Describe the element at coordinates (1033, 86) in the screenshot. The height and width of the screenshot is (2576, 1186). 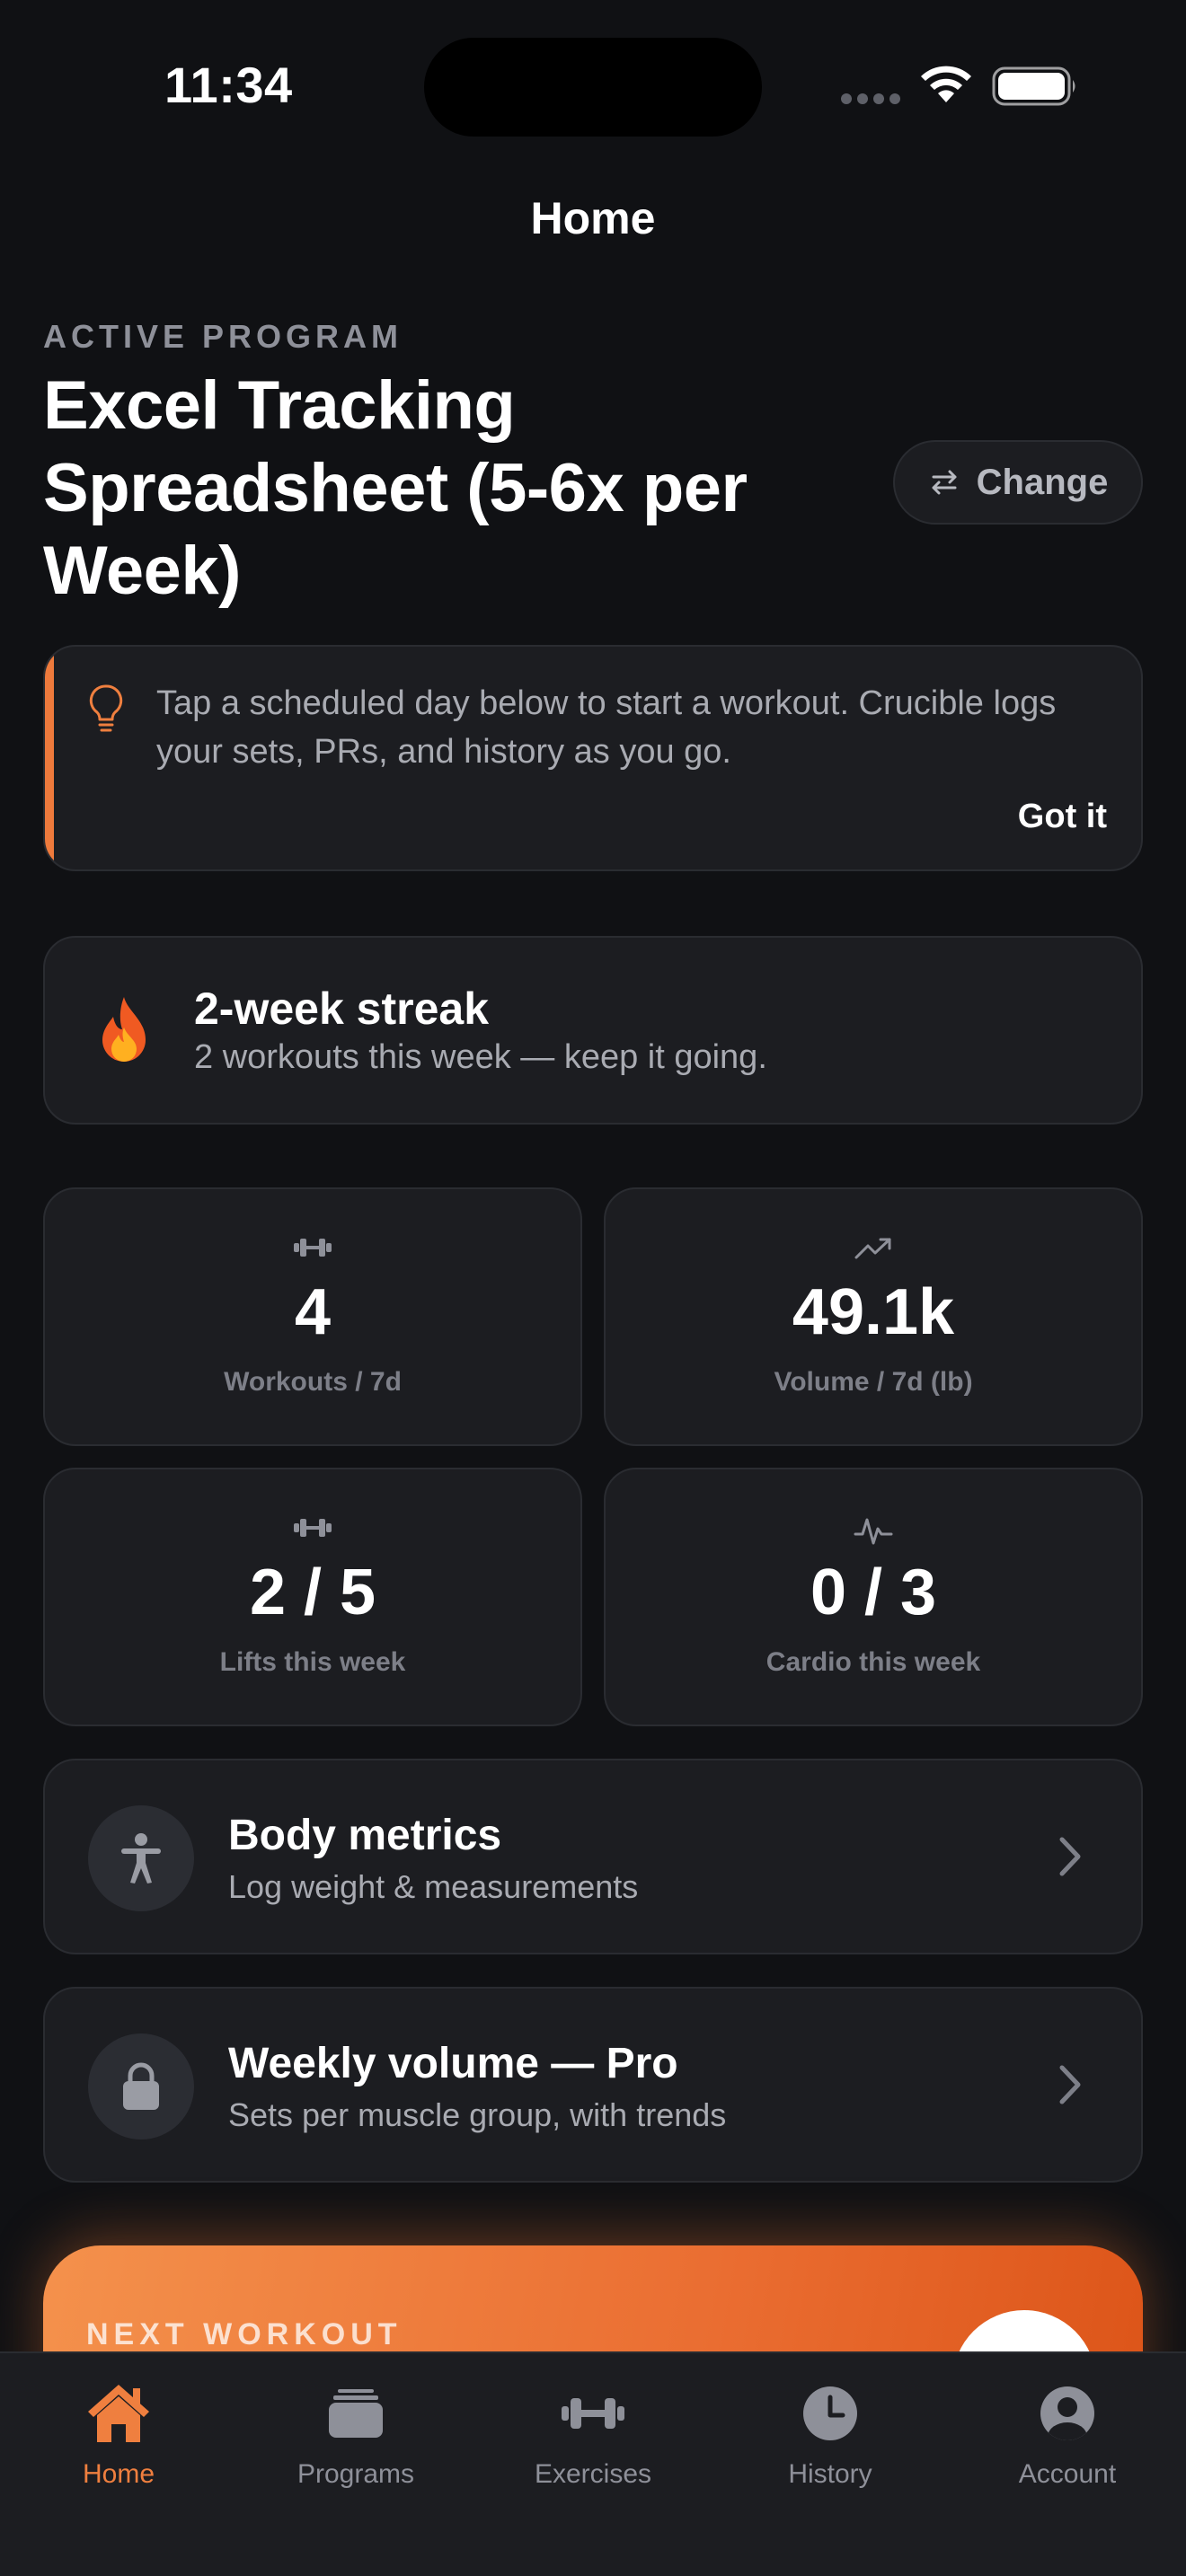
I see `battery-icon` at that location.